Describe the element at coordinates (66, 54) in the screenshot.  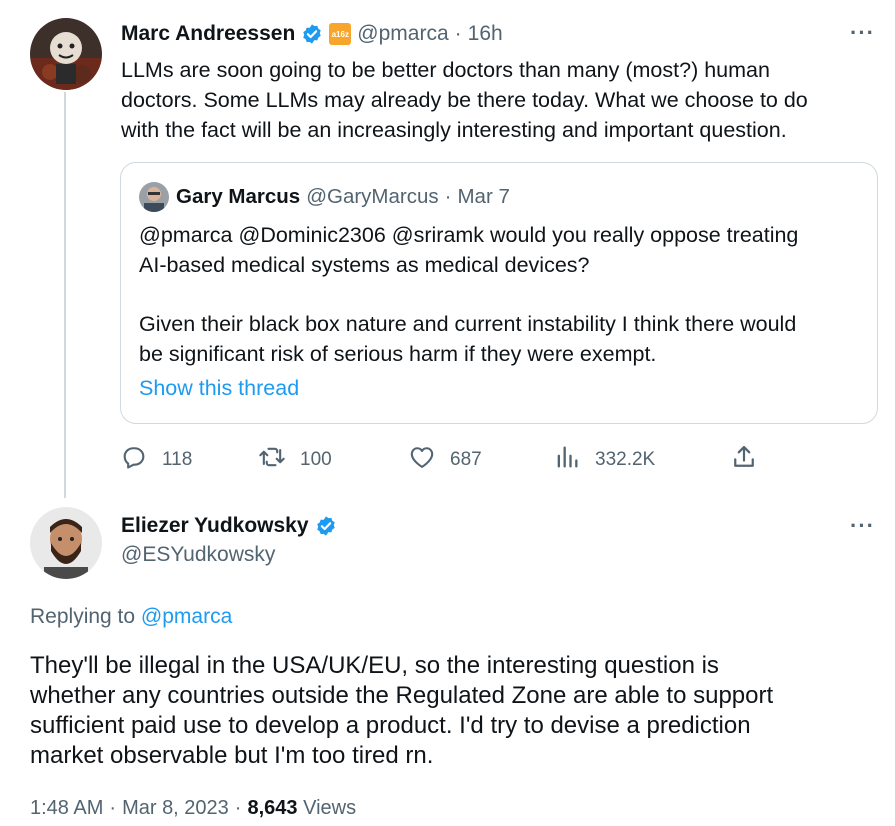
I see `avatar-marc-andreessen` at that location.